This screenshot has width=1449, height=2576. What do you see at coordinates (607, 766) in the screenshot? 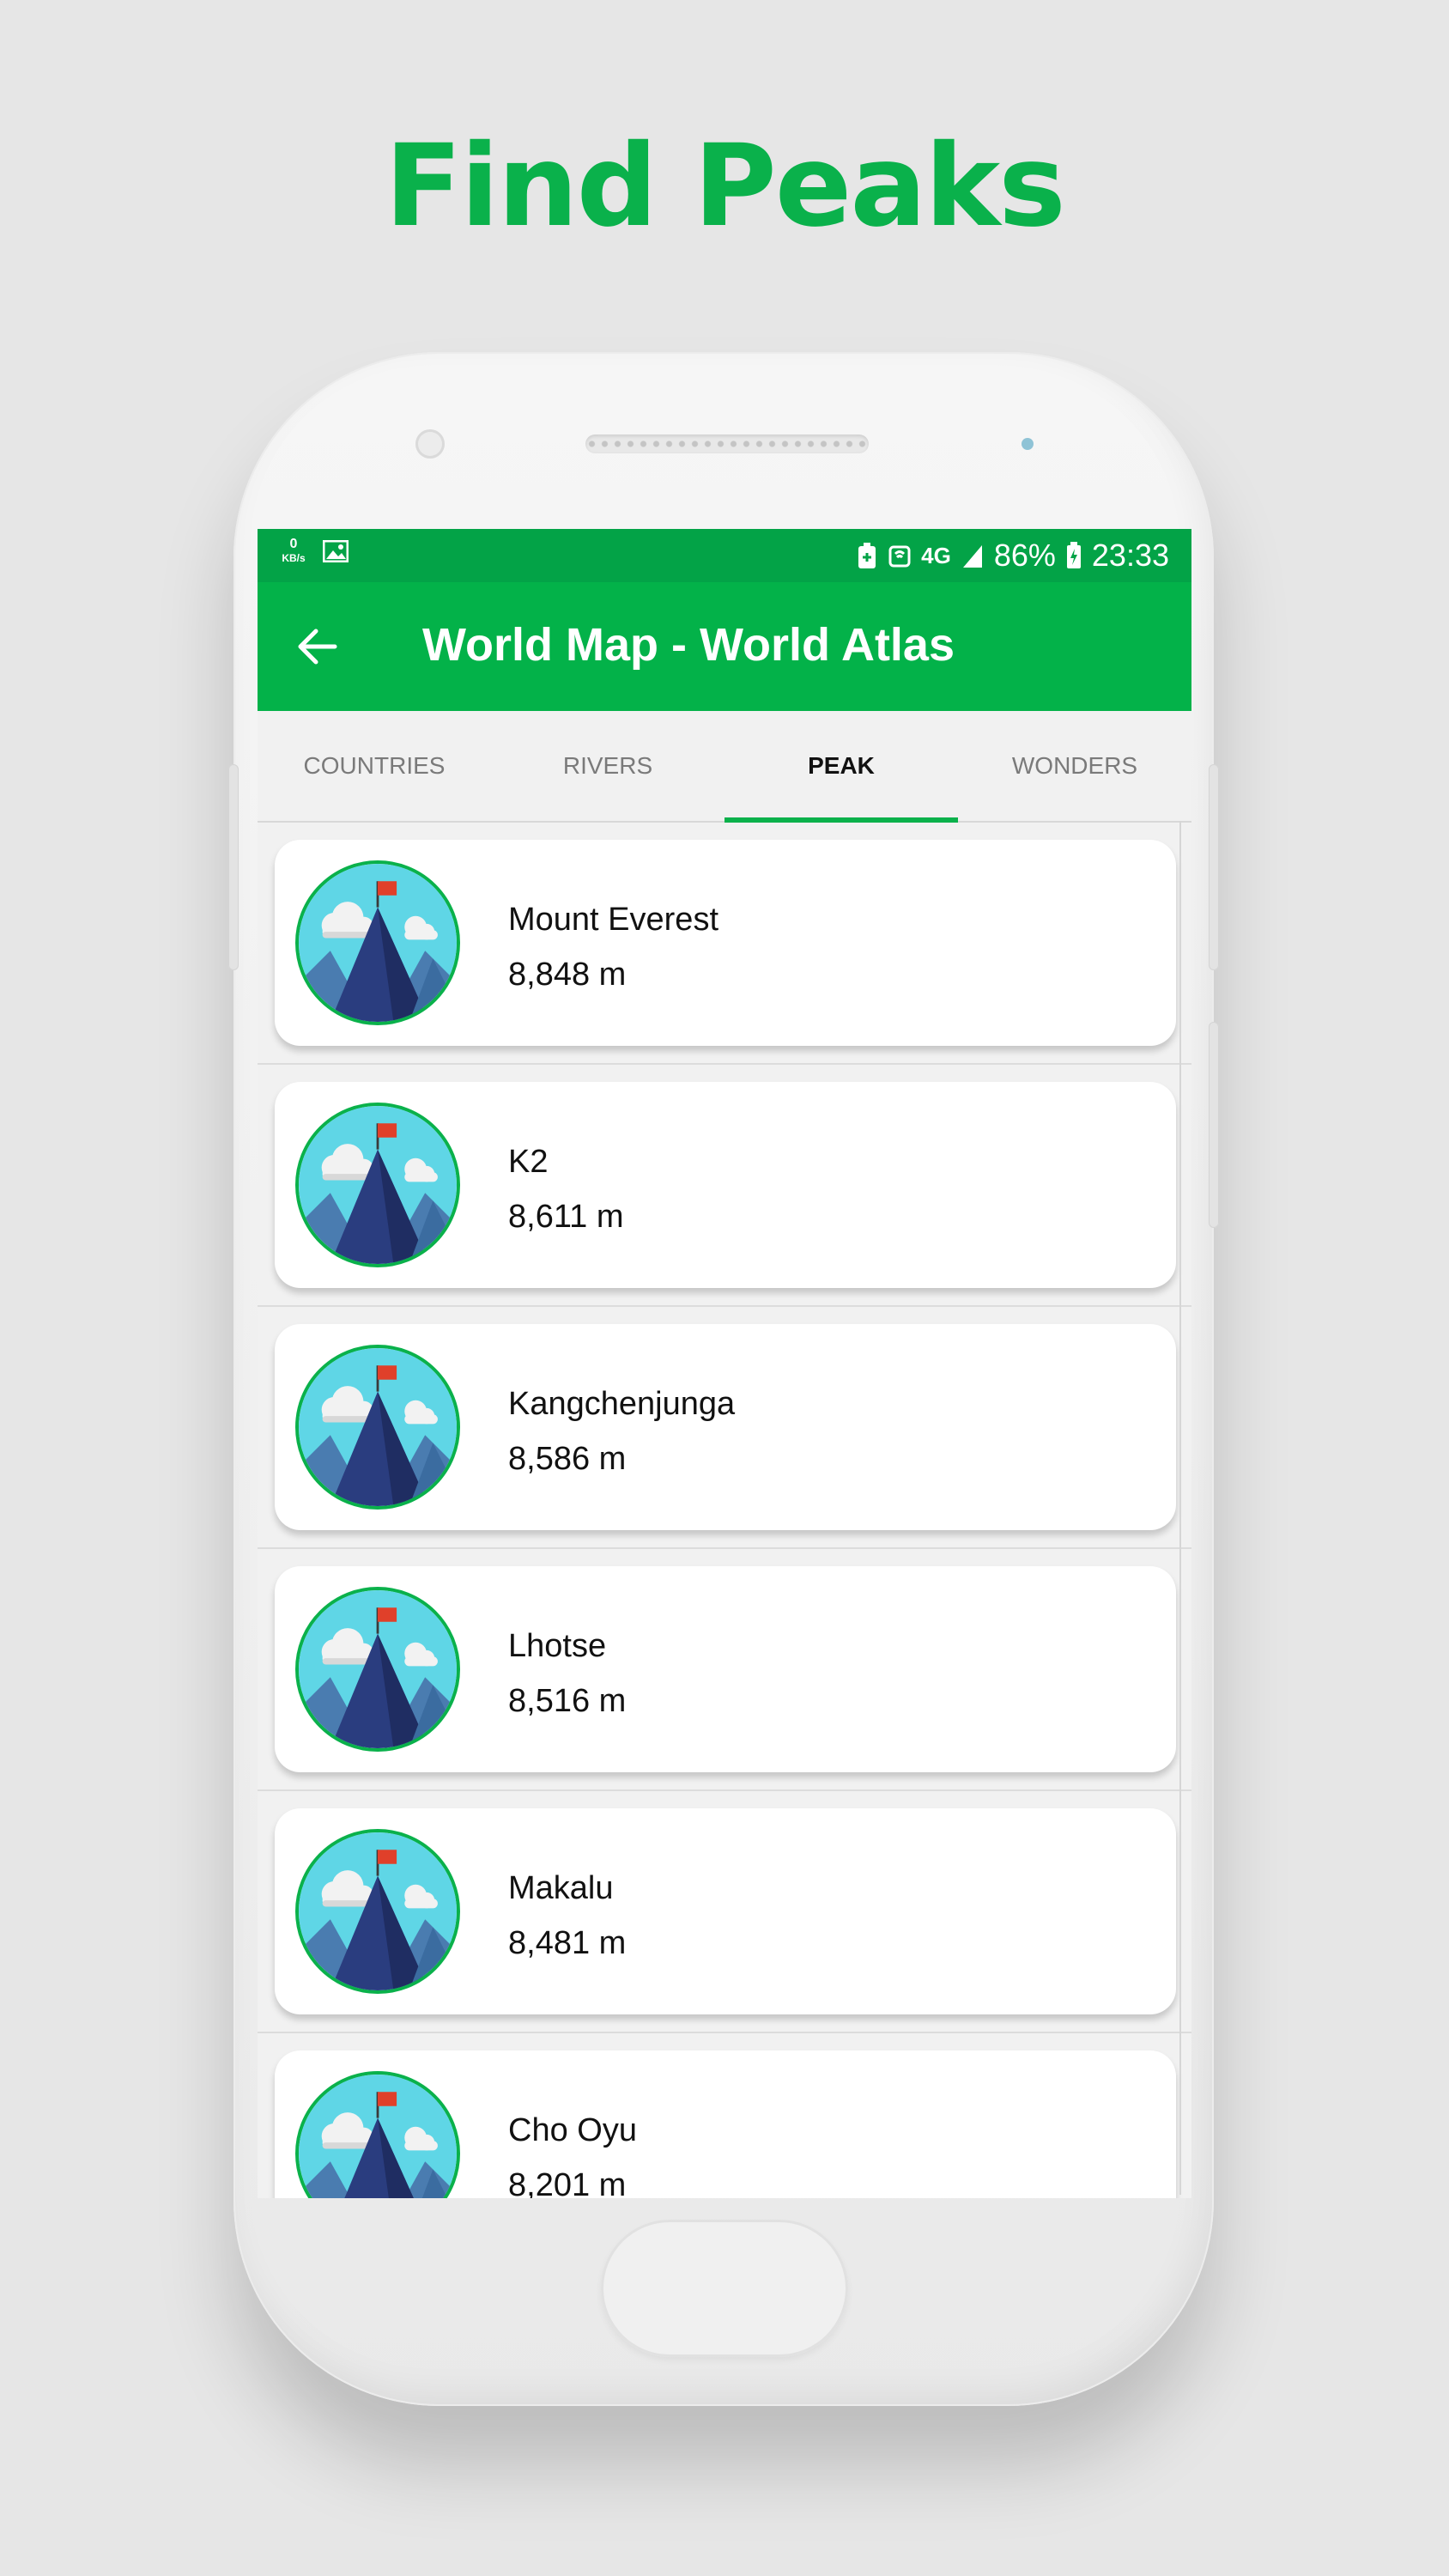
I see `tab-rivers: RIVERS` at bounding box center [607, 766].